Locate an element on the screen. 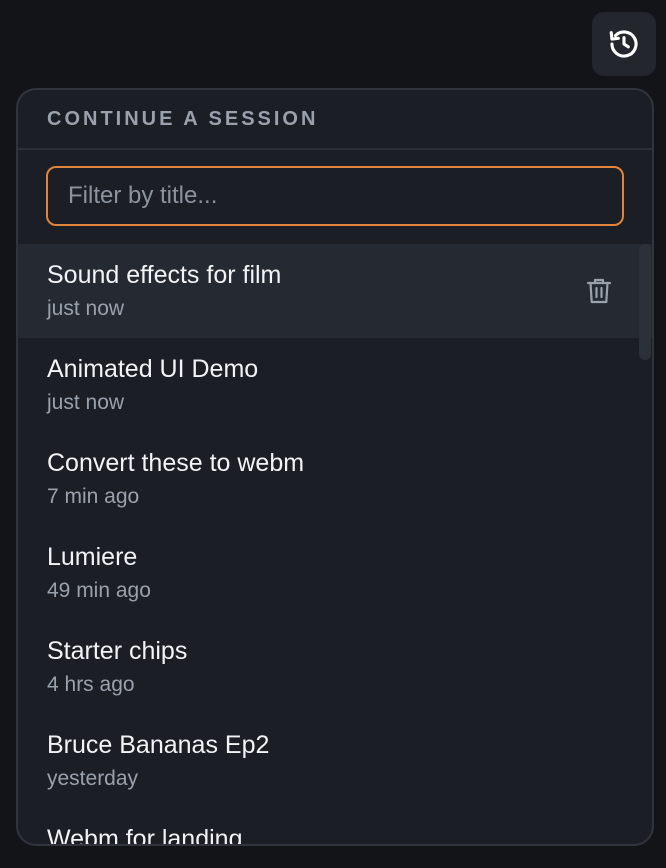 The image size is (666, 868). session-title: Sound effects for film is located at coordinates (164, 275).